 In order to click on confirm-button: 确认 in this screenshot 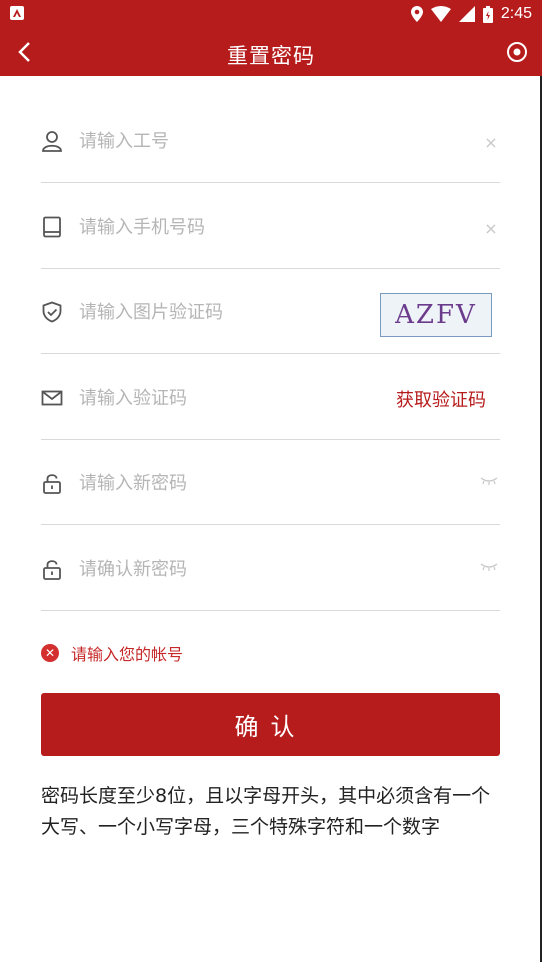, I will do `click(270, 724)`.